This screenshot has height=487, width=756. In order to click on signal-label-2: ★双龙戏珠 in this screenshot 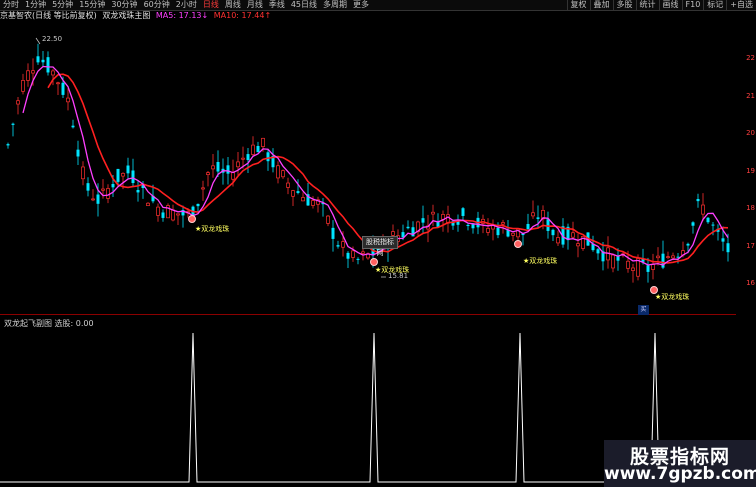, I will do `click(392, 270)`.